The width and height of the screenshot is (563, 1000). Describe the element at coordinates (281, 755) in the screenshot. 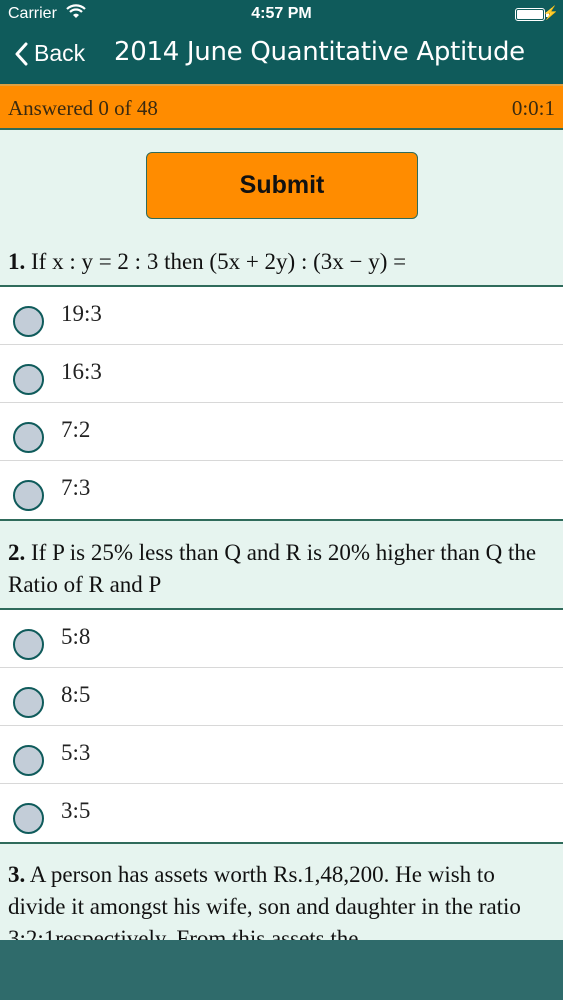

I see `option-row: 5:3` at that location.